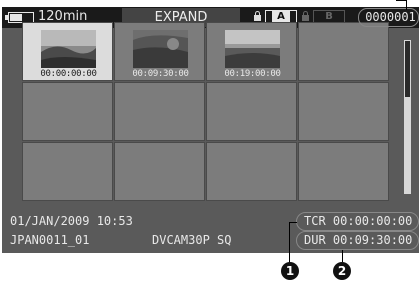  I want to click on thumbnail-timecode: 00:00:00:00, so click(68, 74).